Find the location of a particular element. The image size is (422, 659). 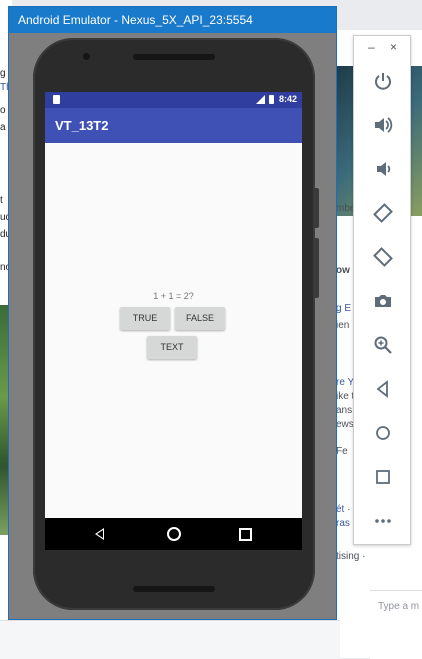

status-bar: 8:42 is located at coordinates (173, 100).